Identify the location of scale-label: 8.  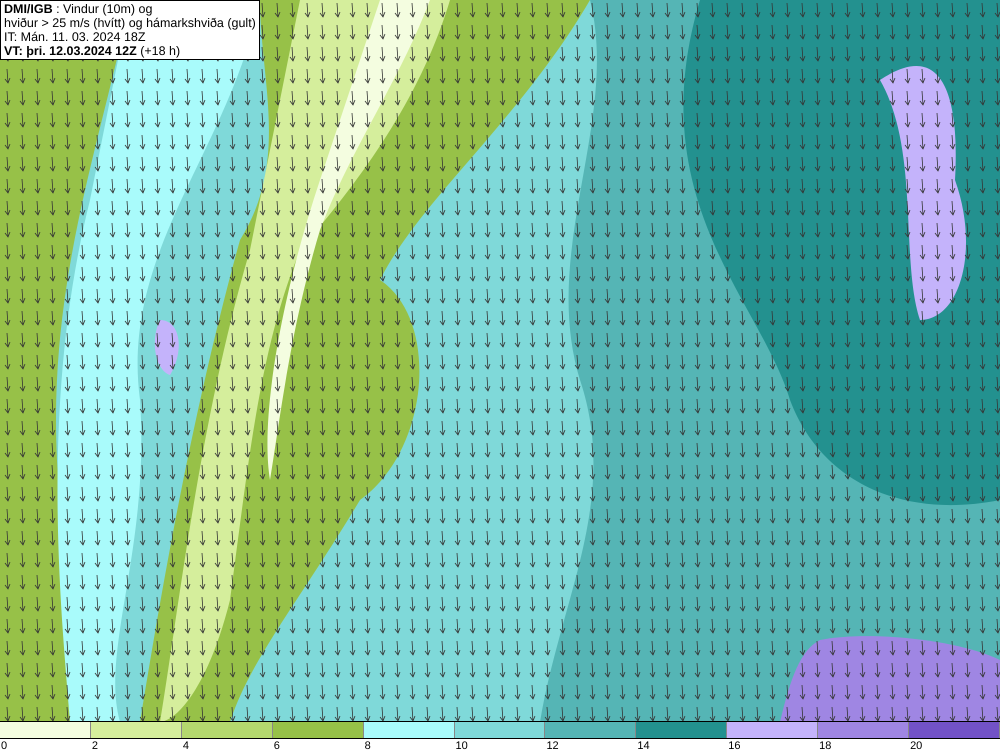
(367, 746).